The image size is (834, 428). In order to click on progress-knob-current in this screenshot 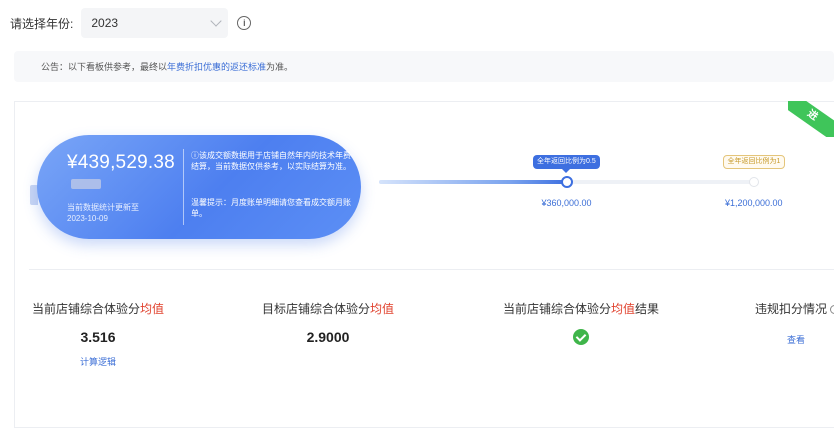, I will do `click(566, 182)`.